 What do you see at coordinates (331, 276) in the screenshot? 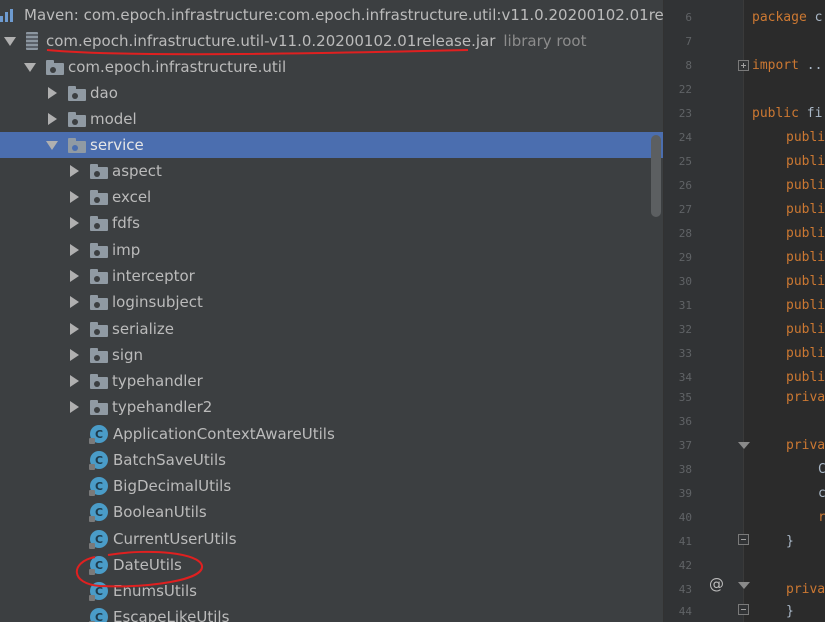
I see `tree-row-subpackage: interceptor` at bounding box center [331, 276].